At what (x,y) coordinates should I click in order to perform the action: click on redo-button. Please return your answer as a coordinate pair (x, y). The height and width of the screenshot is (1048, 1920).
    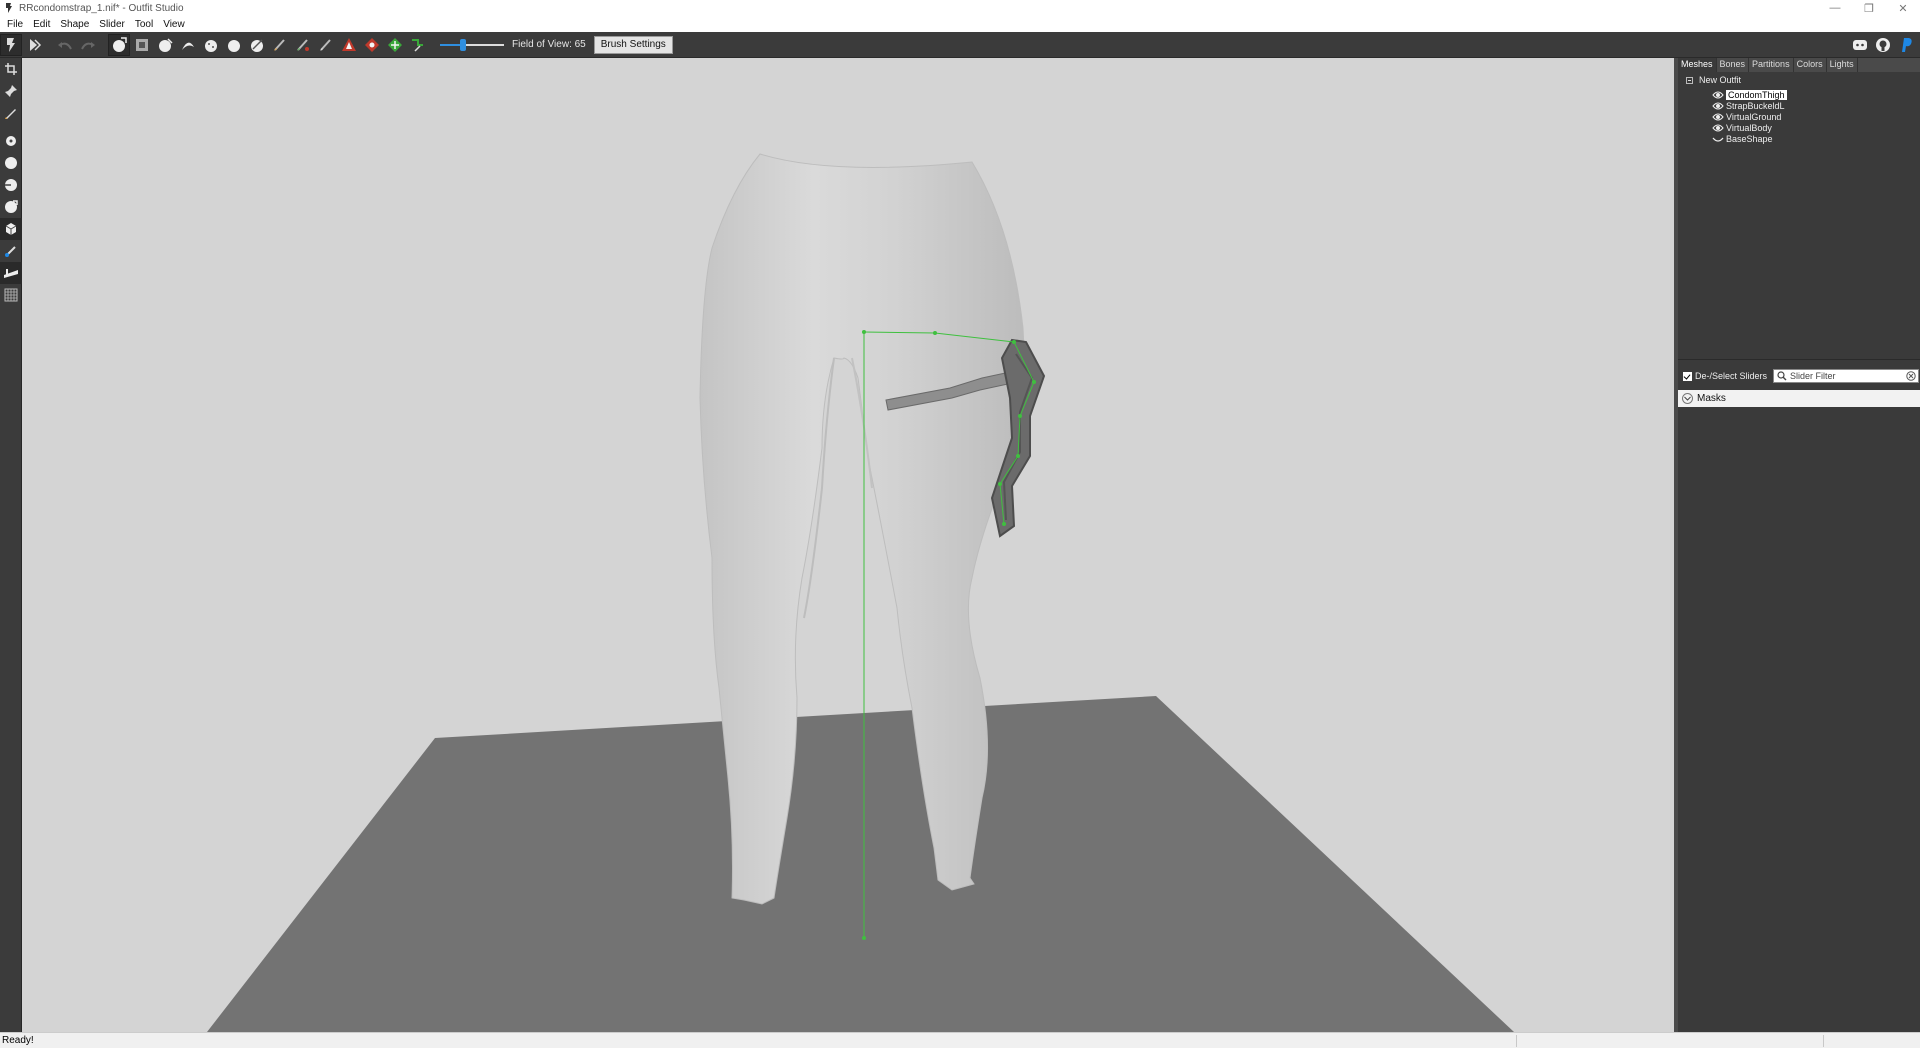
    Looking at the image, I should click on (88, 45).